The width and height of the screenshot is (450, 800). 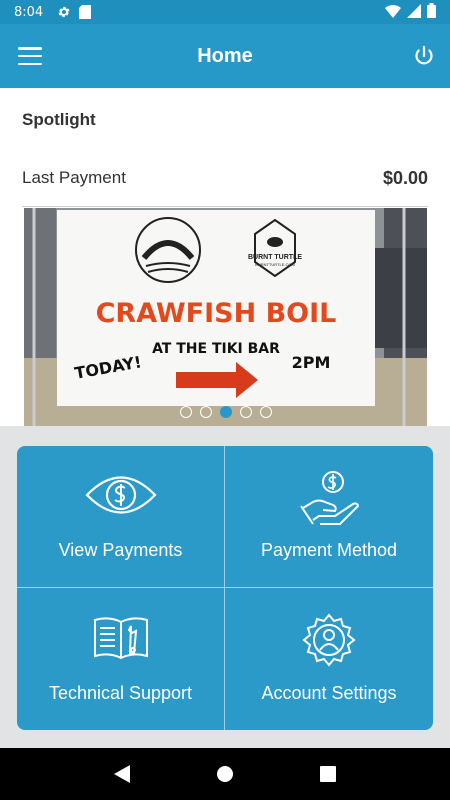 I want to click on payment-method-label: Payment Method, so click(x=329, y=550).